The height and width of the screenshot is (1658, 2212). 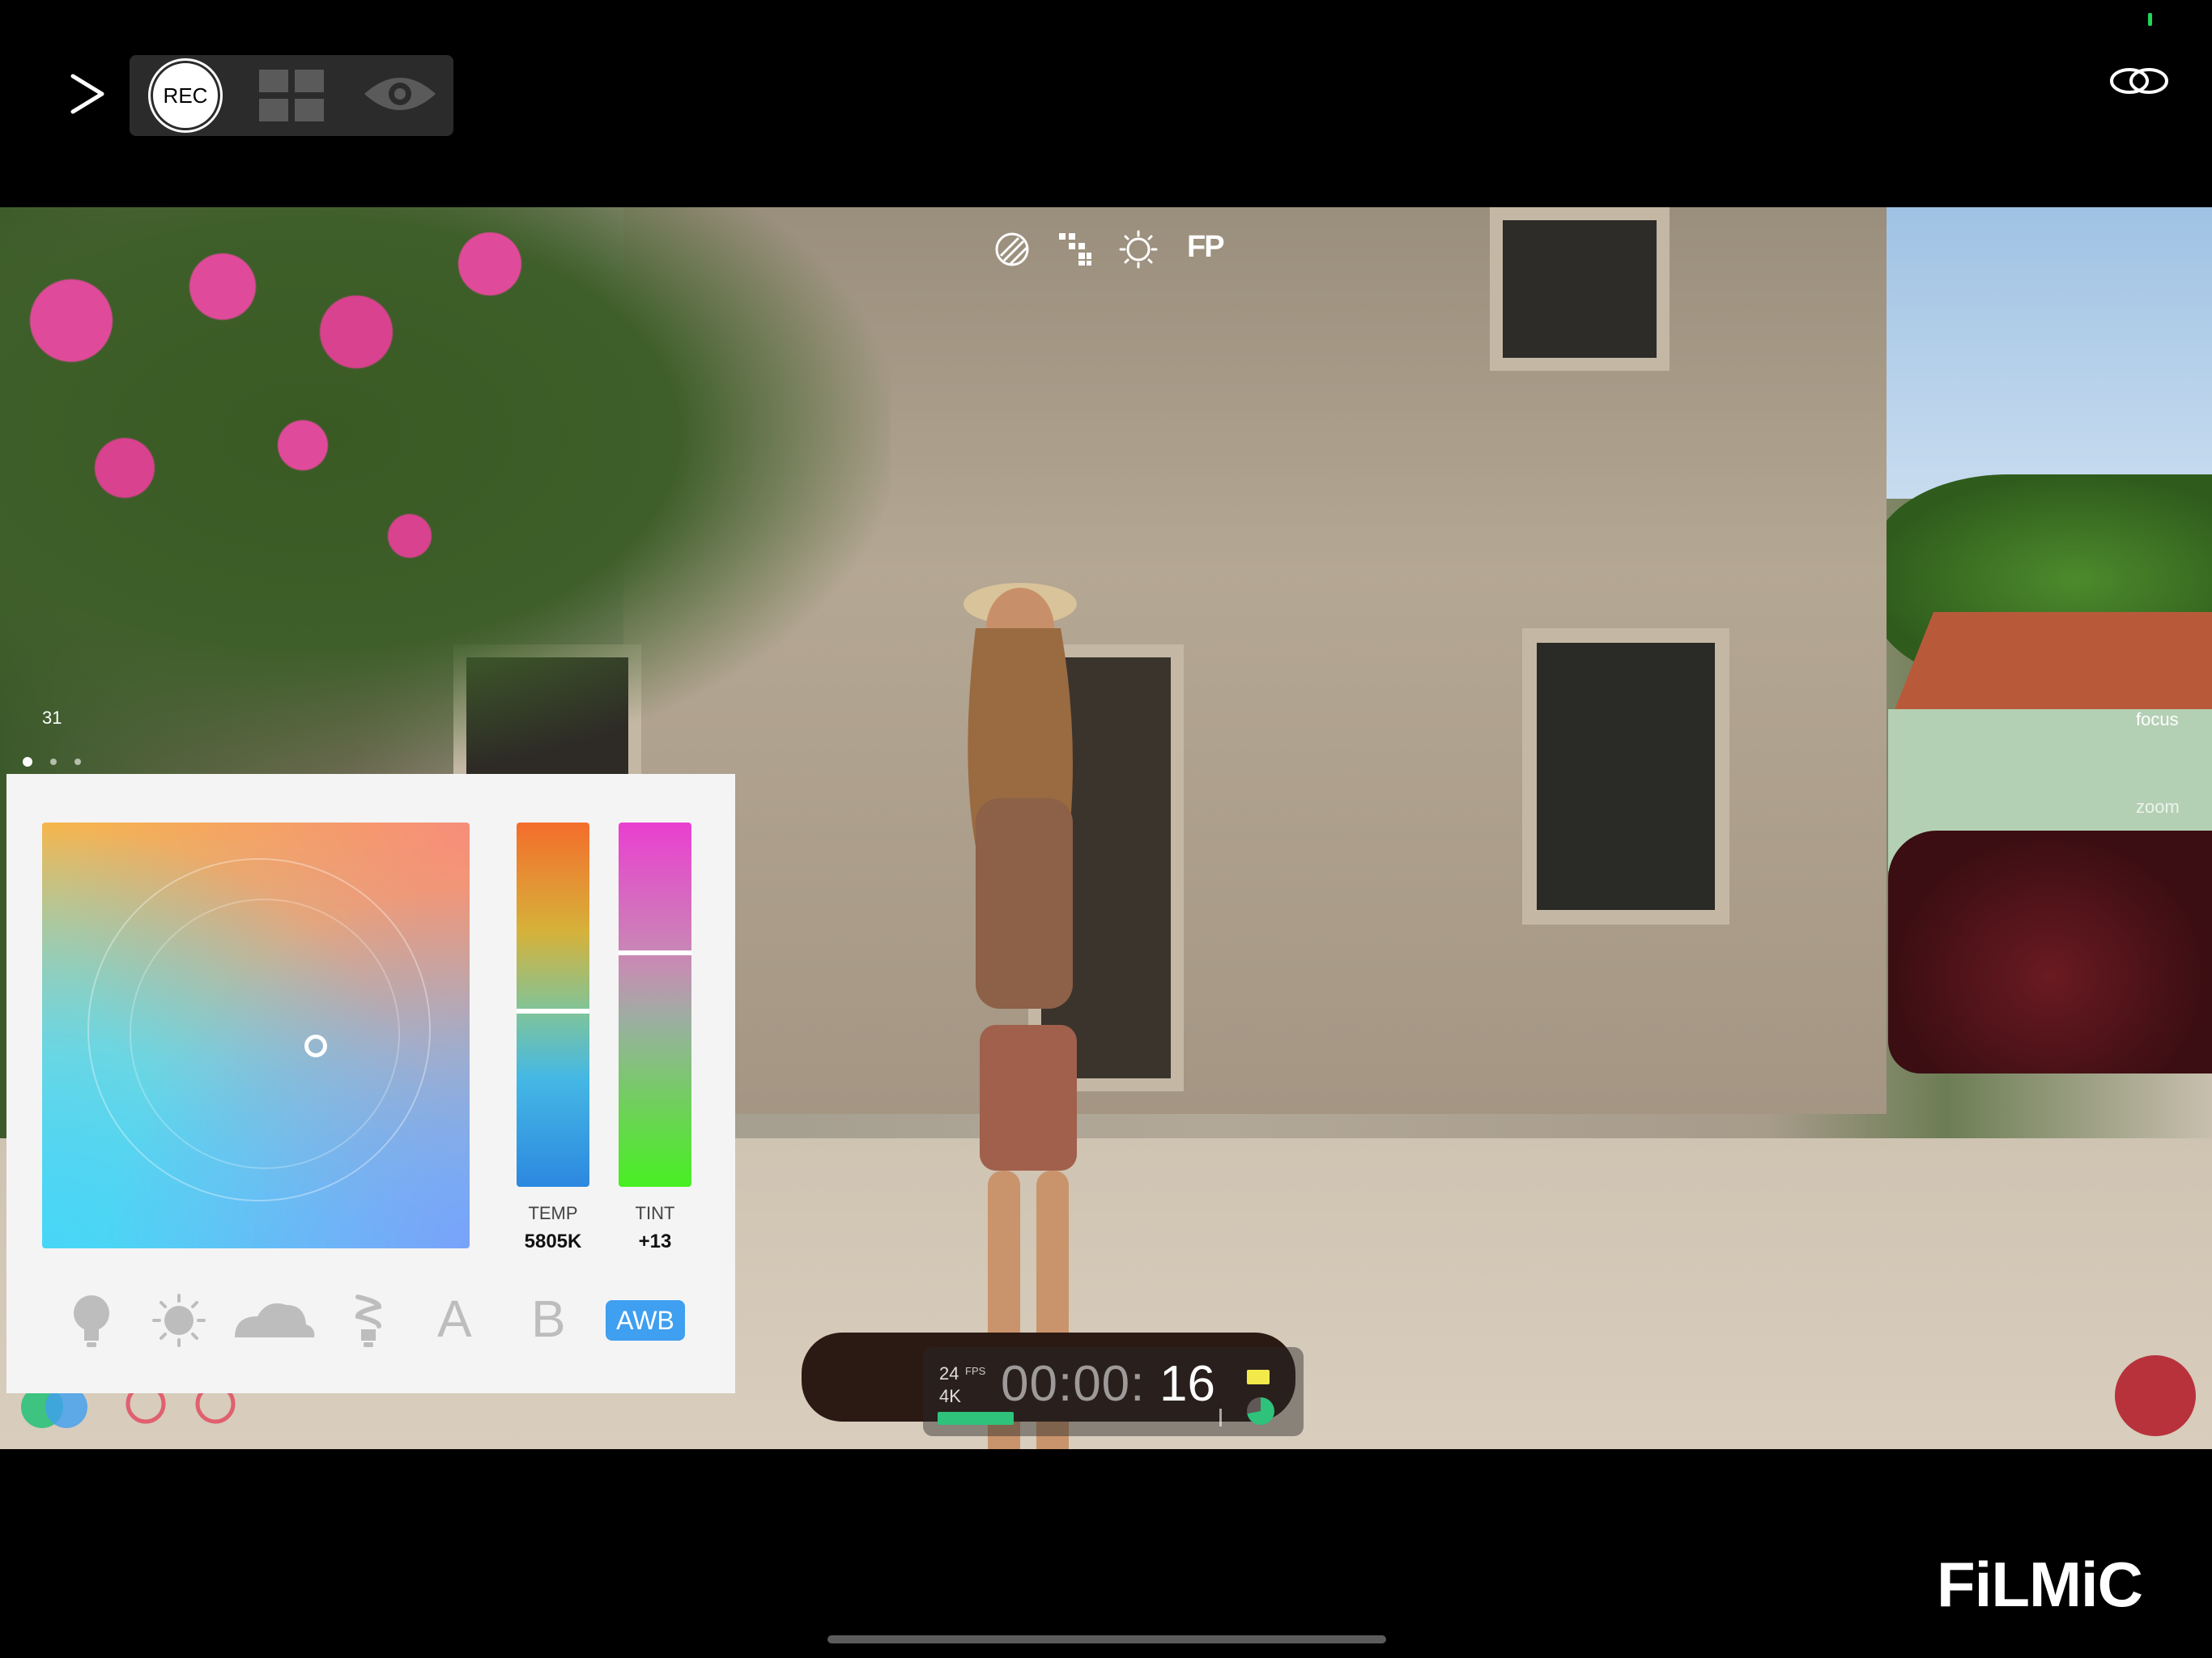 What do you see at coordinates (316, 1046) in the screenshot?
I see `white-balance-handle` at bounding box center [316, 1046].